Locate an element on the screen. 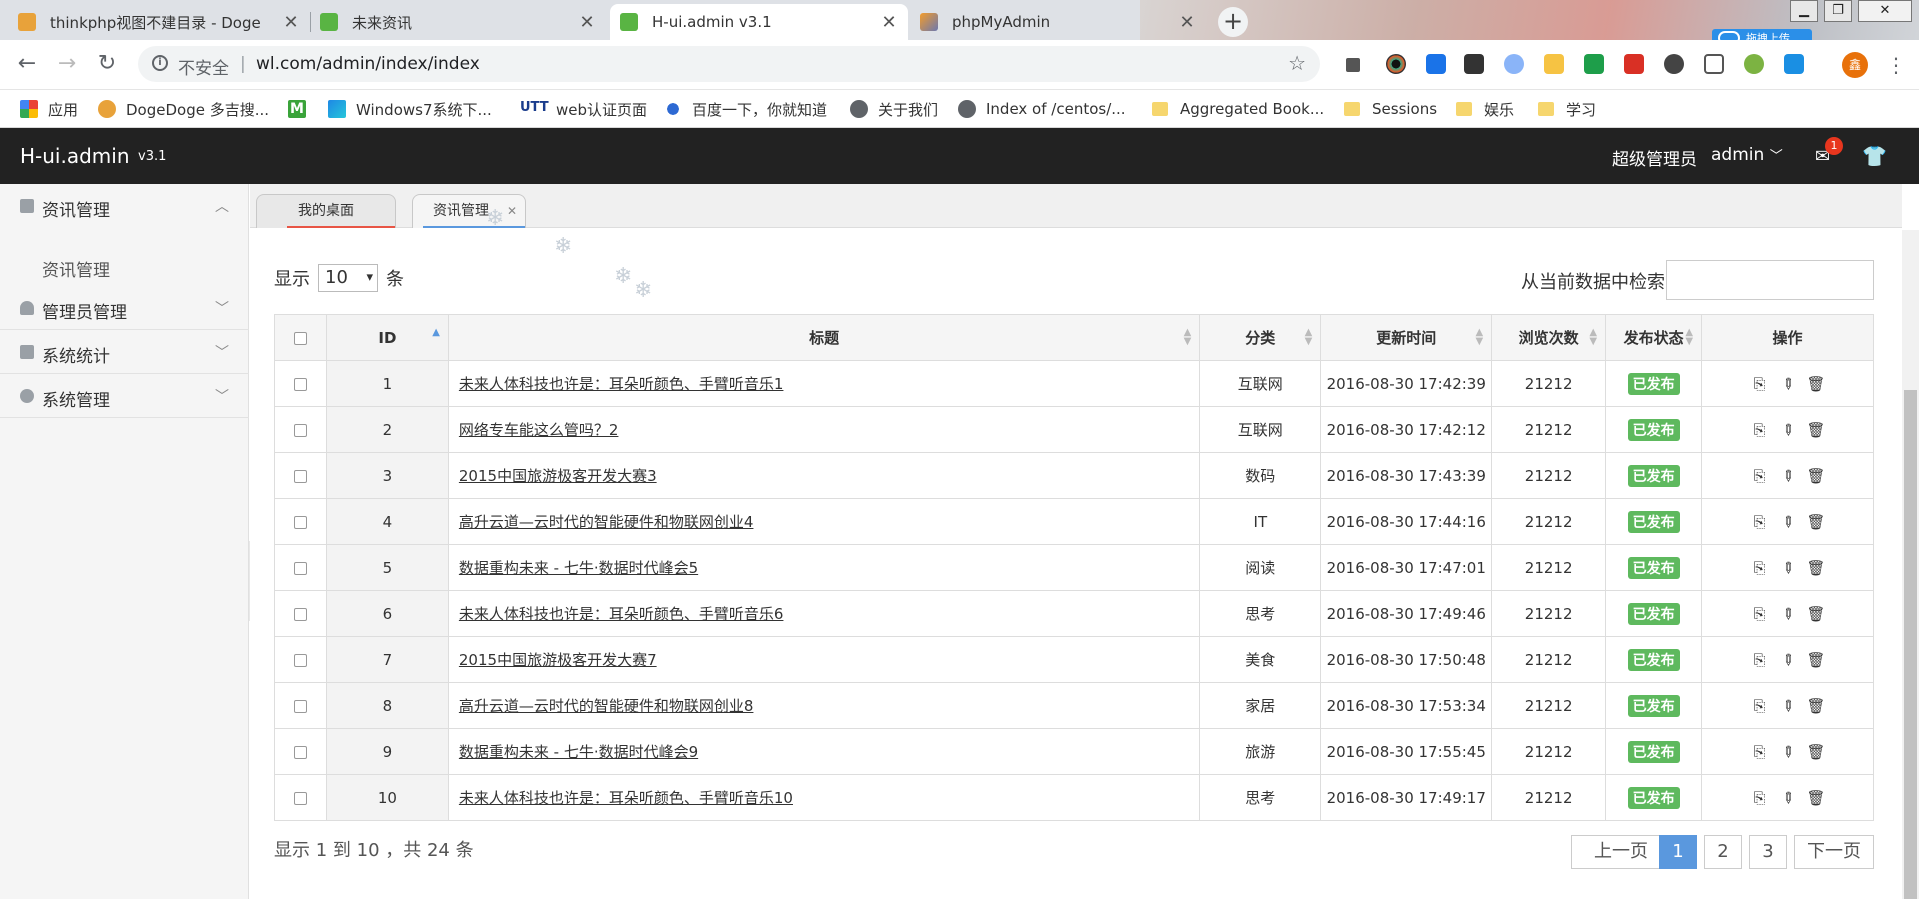 The image size is (1919, 899). row-title-link: 2015中国旅游极客开发大赛7 is located at coordinates (558, 660).